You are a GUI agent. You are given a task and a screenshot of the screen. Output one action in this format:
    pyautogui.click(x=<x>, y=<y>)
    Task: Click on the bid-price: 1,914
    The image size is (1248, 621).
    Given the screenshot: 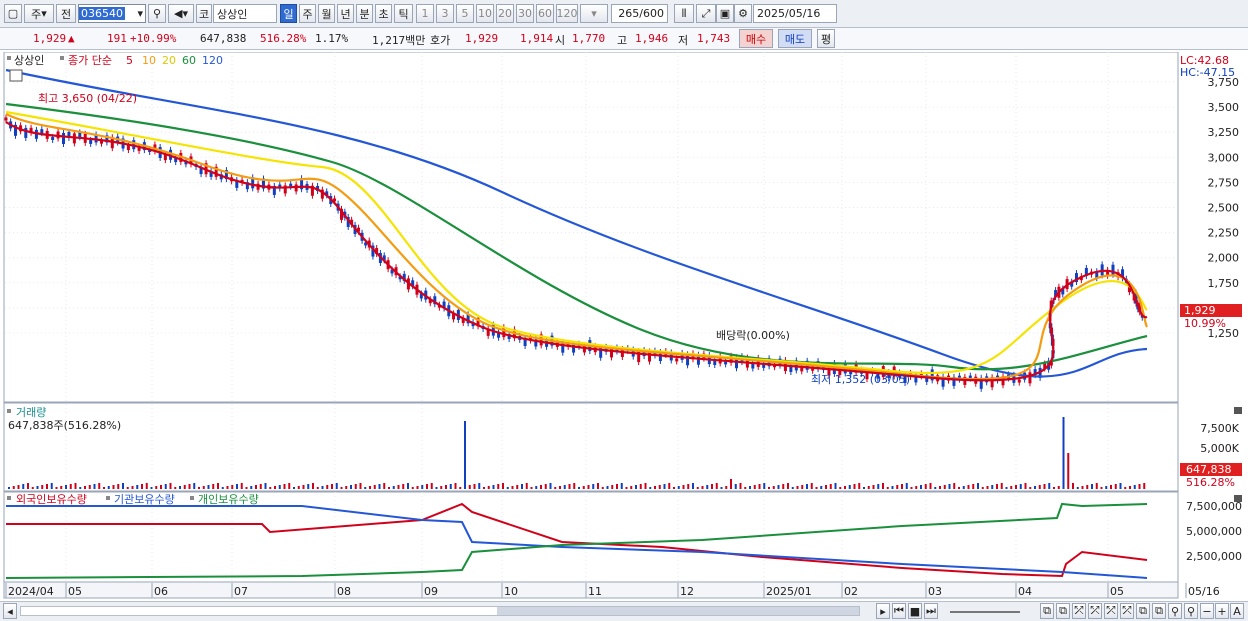 What is the action you would take?
    pyautogui.click(x=537, y=38)
    